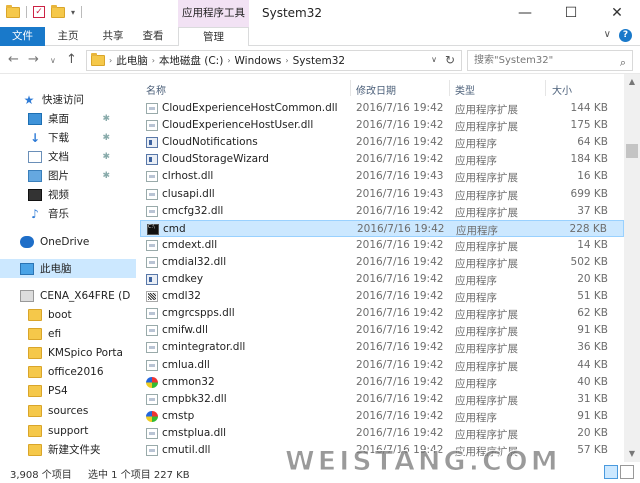 This screenshot has width=640, height=483. Describe the element at coordinates (382, 416) in the screenshot. I see `table-row: cmstp 2016/7/16 19:42 应用程序 91 KB` at that location.